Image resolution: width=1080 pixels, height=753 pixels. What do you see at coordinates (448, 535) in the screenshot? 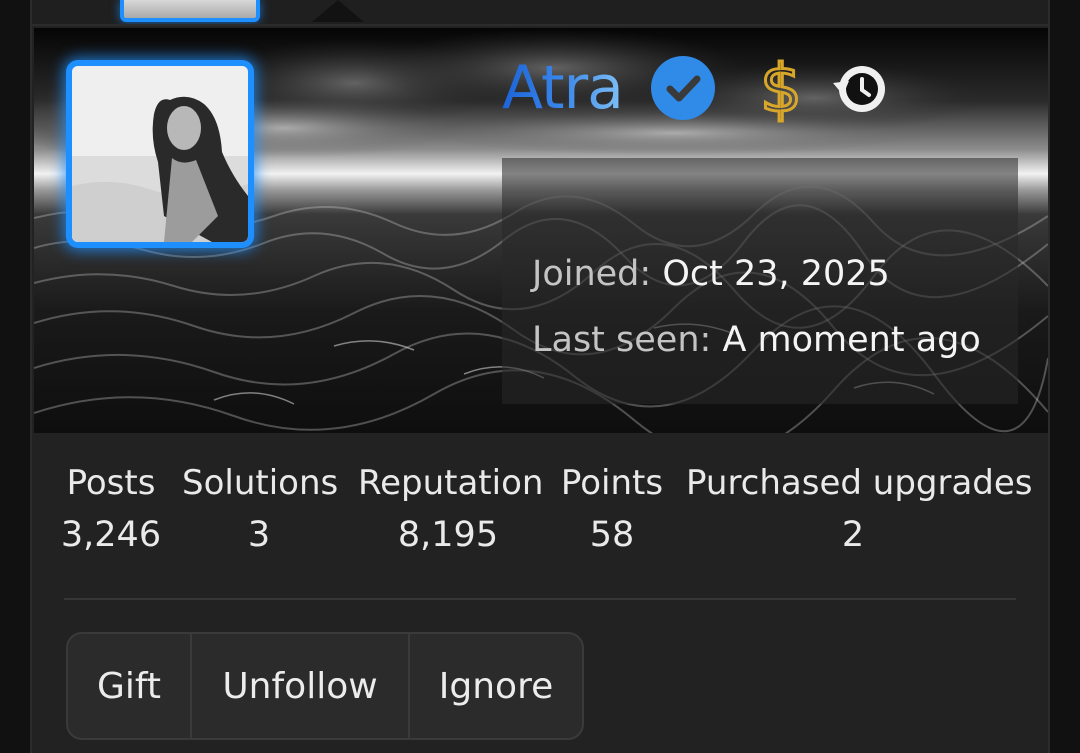
I see `stat-value: 8,195` at bounding box center [448, 535].